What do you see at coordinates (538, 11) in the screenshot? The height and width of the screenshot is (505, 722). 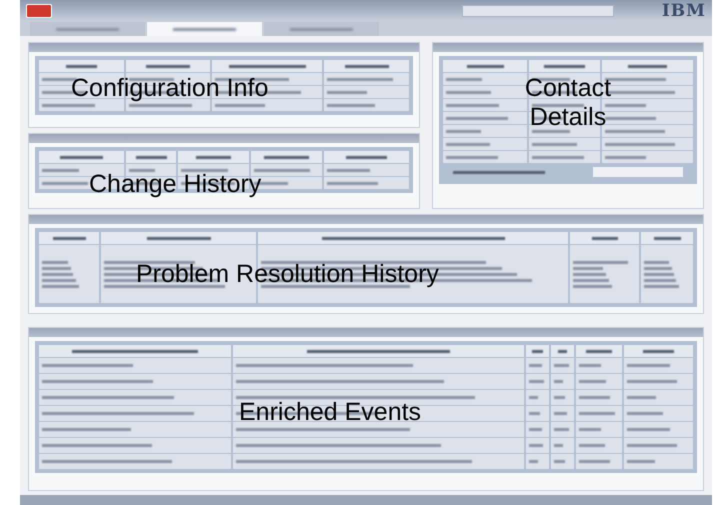 I see `search-field` at bounding box center [538, 11].